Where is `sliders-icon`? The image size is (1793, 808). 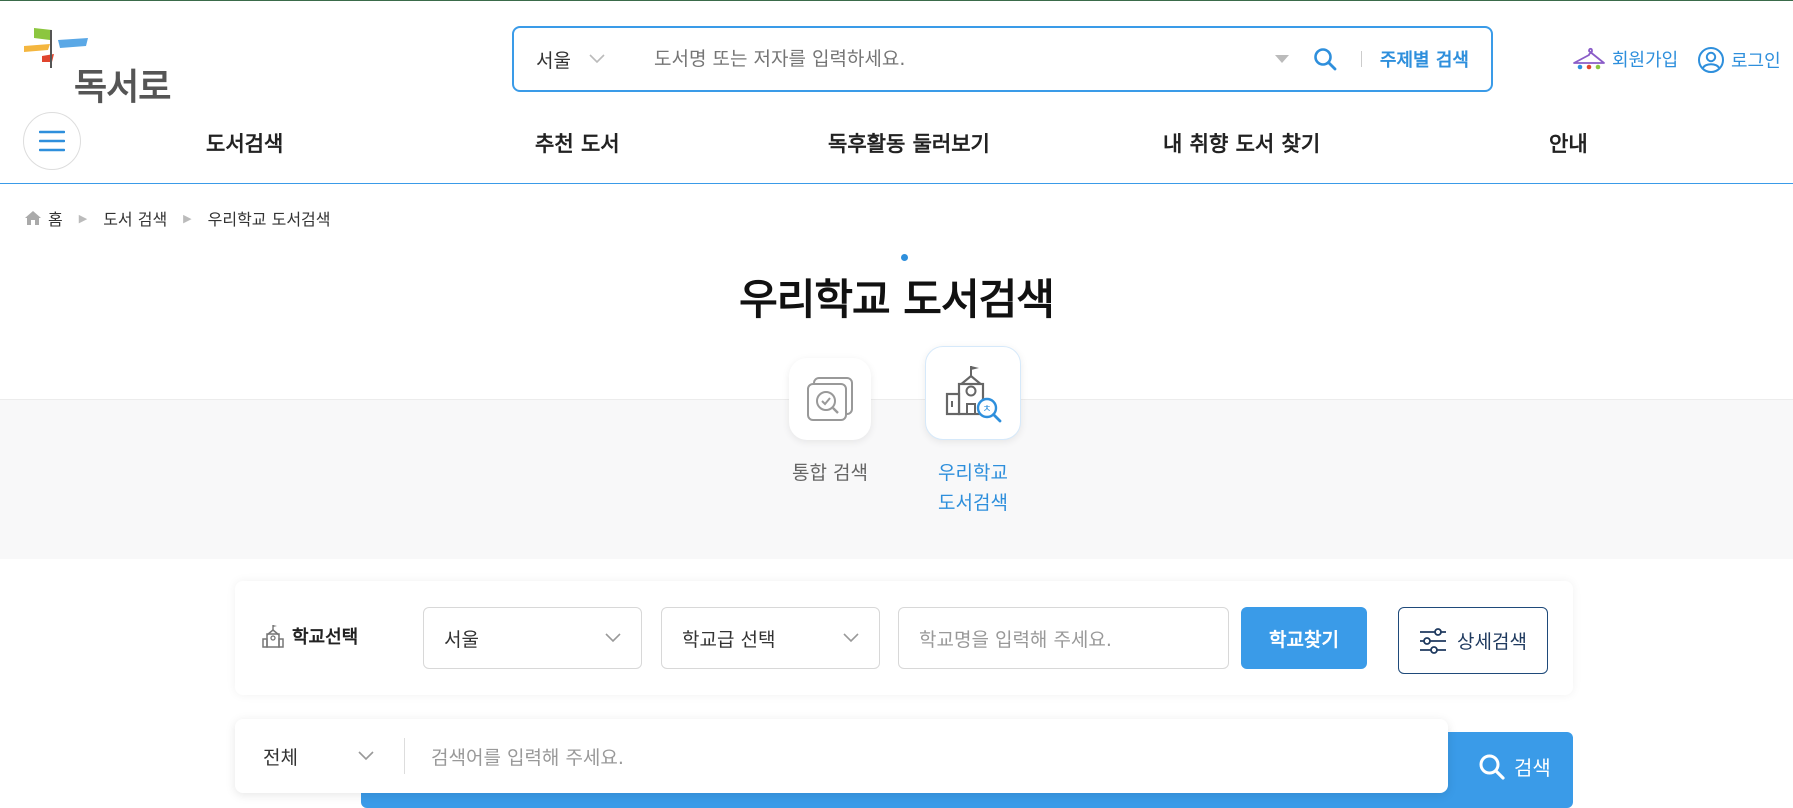
sliders-icon is located at coordinates (1433, 640).